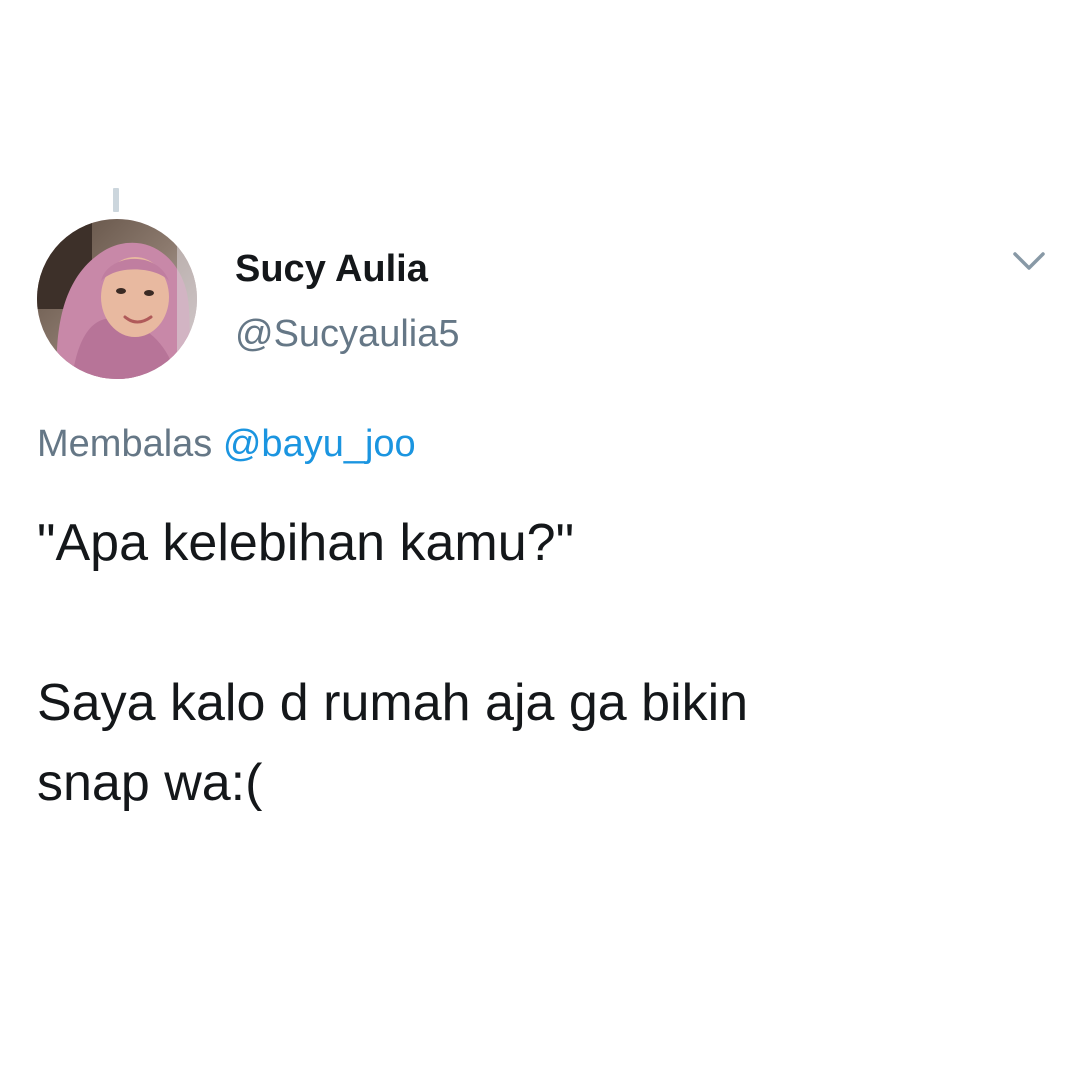 The height and width of the screenshot is (1080, 1080). What do you see at coordinates (125, 444) in the screenshot?
I see `reply-prefix: Membalas` at bounding box center [125, 444].